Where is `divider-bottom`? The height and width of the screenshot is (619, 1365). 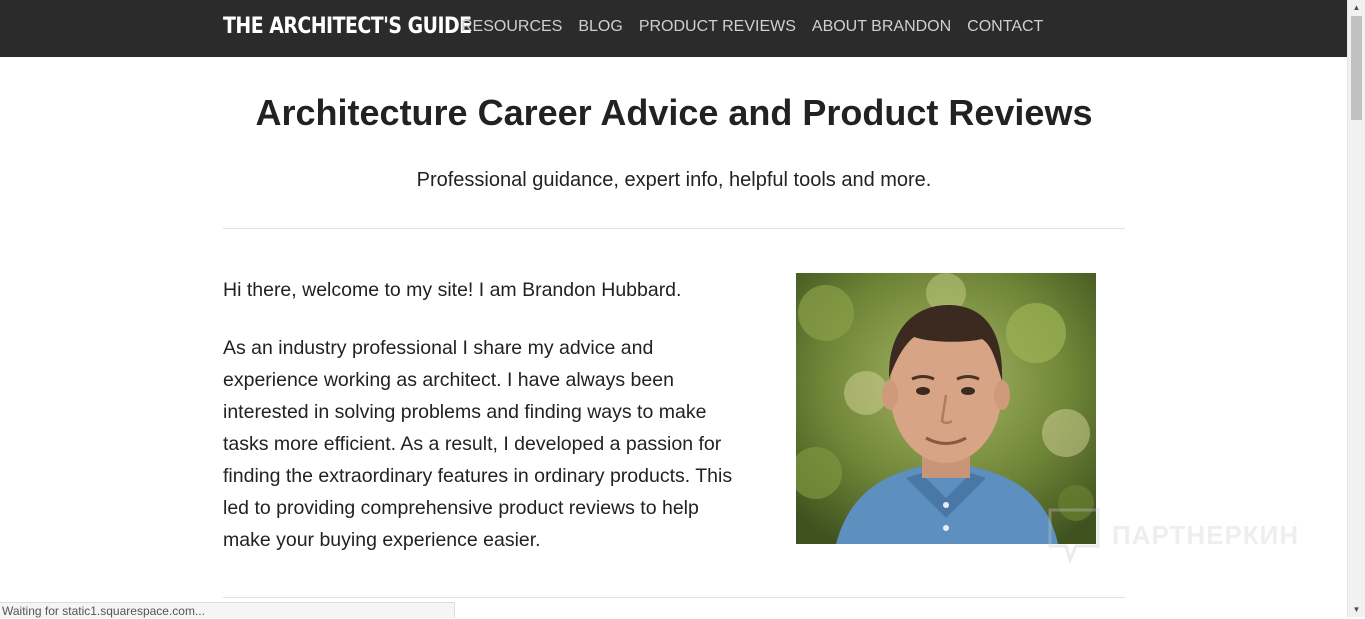
divider-bottom is located at coordinates (674, 597).